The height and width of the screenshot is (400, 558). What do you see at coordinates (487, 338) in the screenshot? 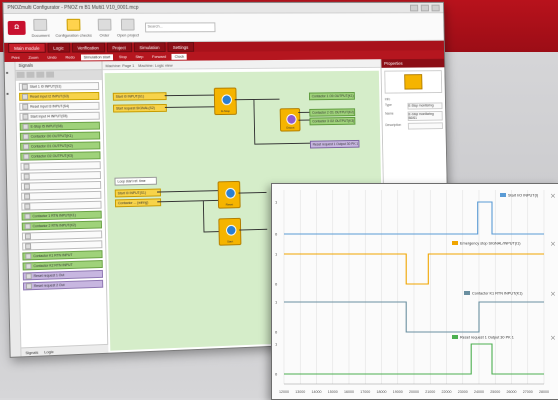
I see `channel-label: Reset request 1 Output 30 PK 1` at bounding box center [487, 338].